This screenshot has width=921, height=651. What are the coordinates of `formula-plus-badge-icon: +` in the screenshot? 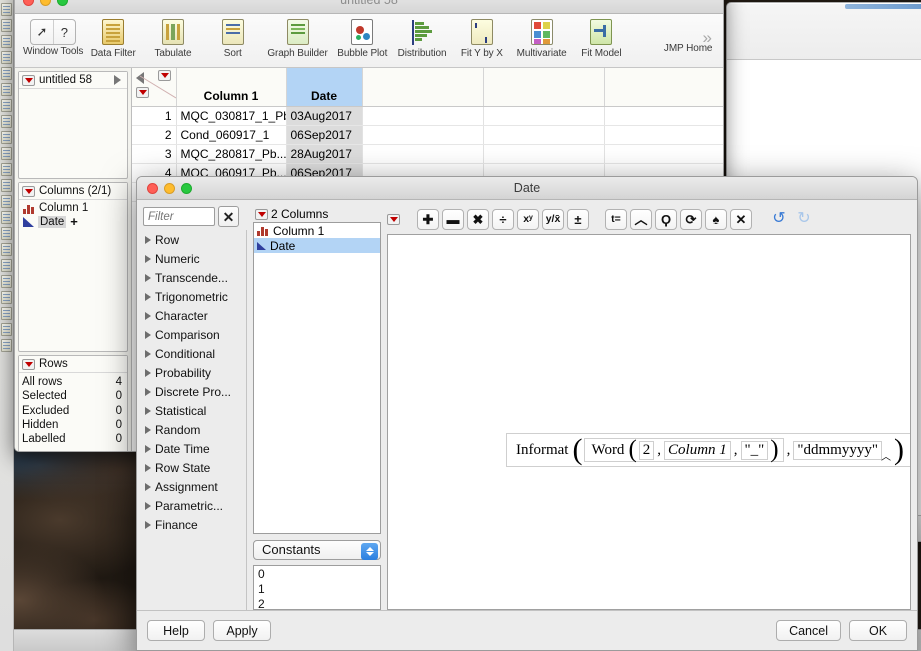 It's located at (74, 221).